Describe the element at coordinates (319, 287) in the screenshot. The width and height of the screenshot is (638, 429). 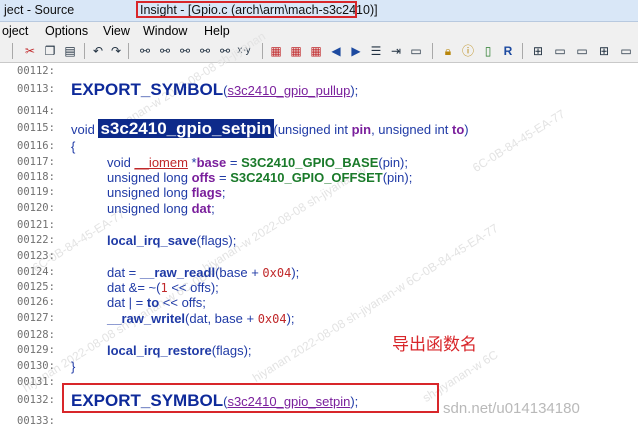
I see `code-line: 00125: dat &= ~(1 << offs);` at that location.